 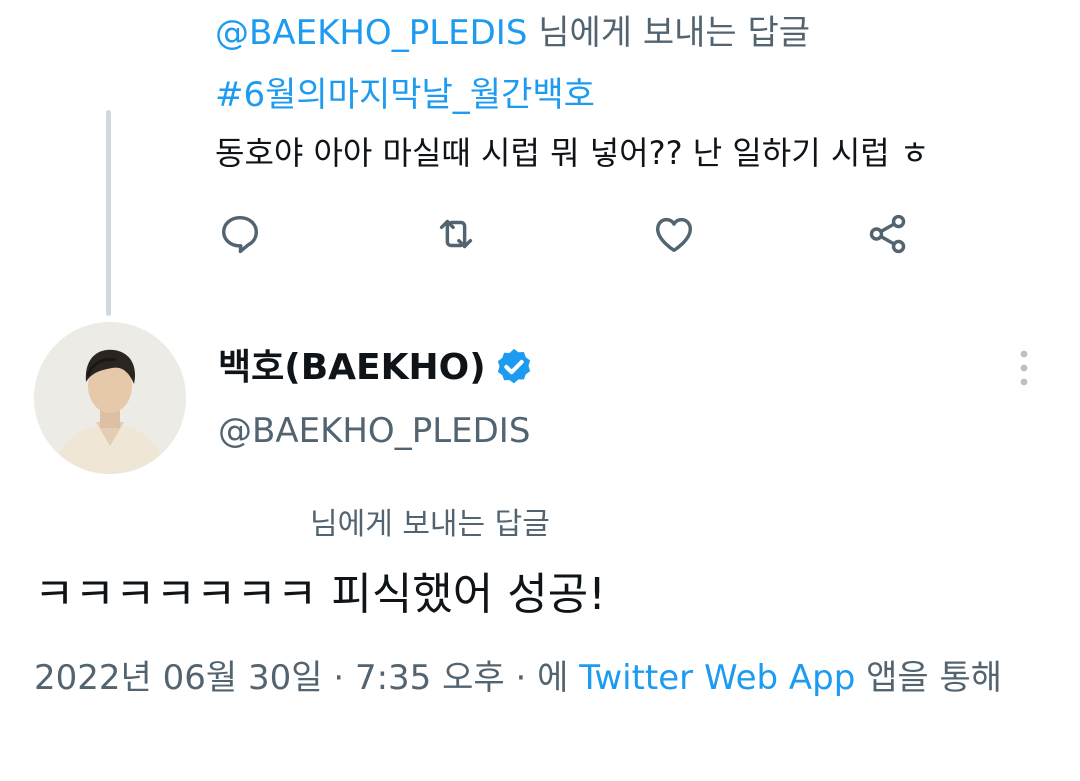 I want to click on thread-connector-line, so click(x=108, y=213).